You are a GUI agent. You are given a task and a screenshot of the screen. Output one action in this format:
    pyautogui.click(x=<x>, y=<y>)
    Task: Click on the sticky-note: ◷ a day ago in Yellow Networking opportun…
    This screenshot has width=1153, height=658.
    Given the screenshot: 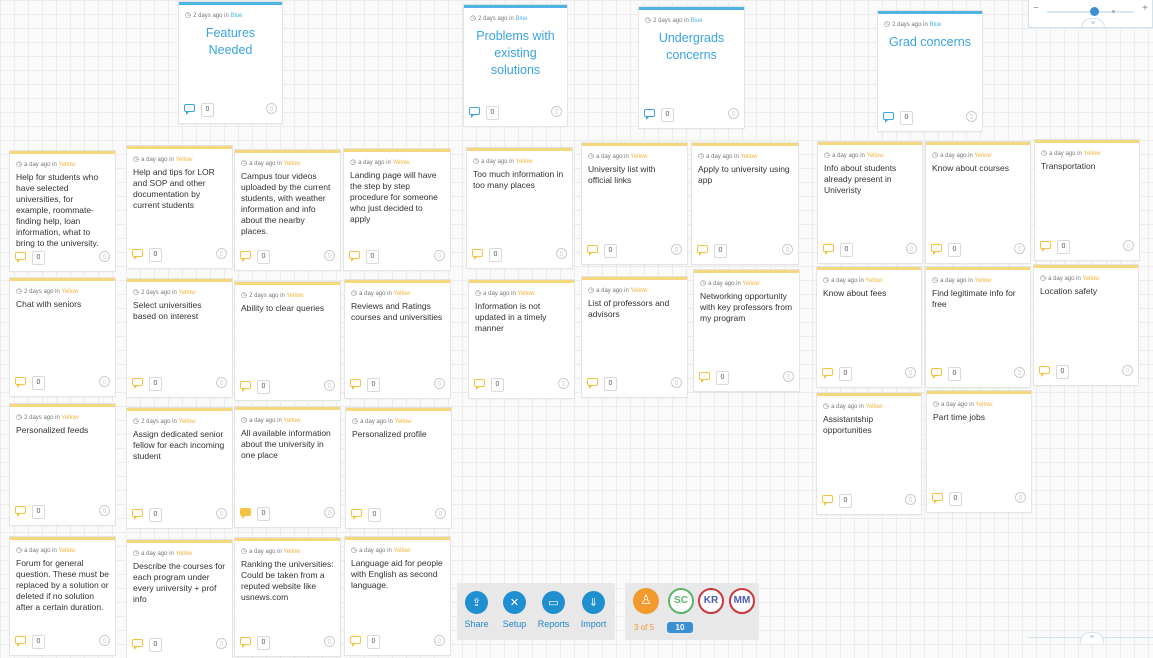 What is the action you would take?
    pyautogui.click(x=746, y=330)
    